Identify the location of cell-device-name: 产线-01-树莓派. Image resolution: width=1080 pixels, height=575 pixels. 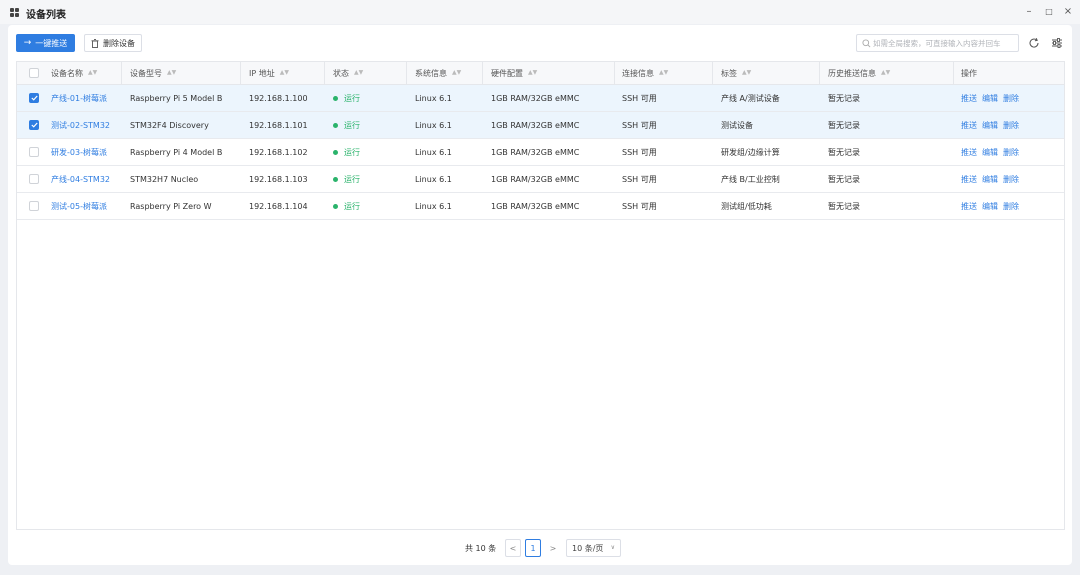
(79, 98).